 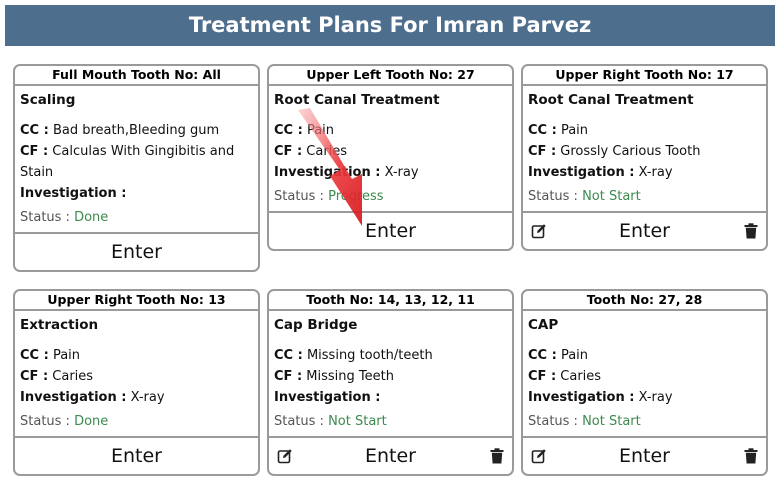 What do you see at coordinates (136, 76) in the screenshot?
I see `card-title: Full Mouth Tooth No: All` at bounding box center [136, 76].